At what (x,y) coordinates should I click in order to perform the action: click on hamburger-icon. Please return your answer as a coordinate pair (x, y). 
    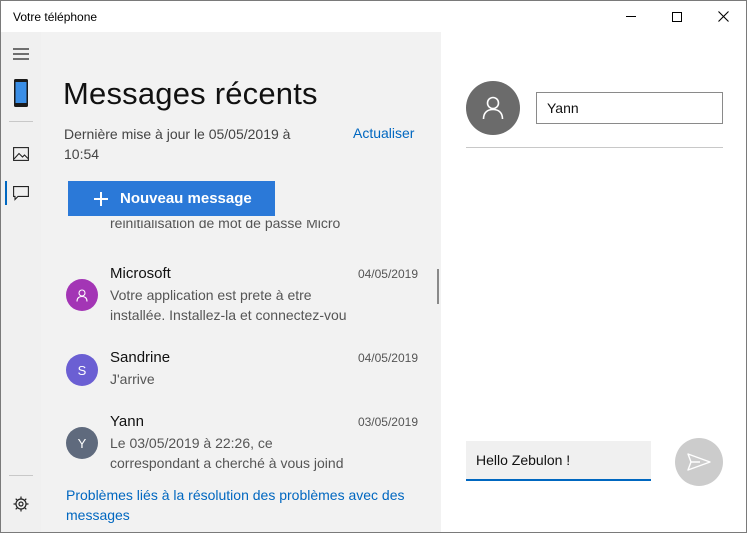
    Looking at the image, I should click on (21, 54).